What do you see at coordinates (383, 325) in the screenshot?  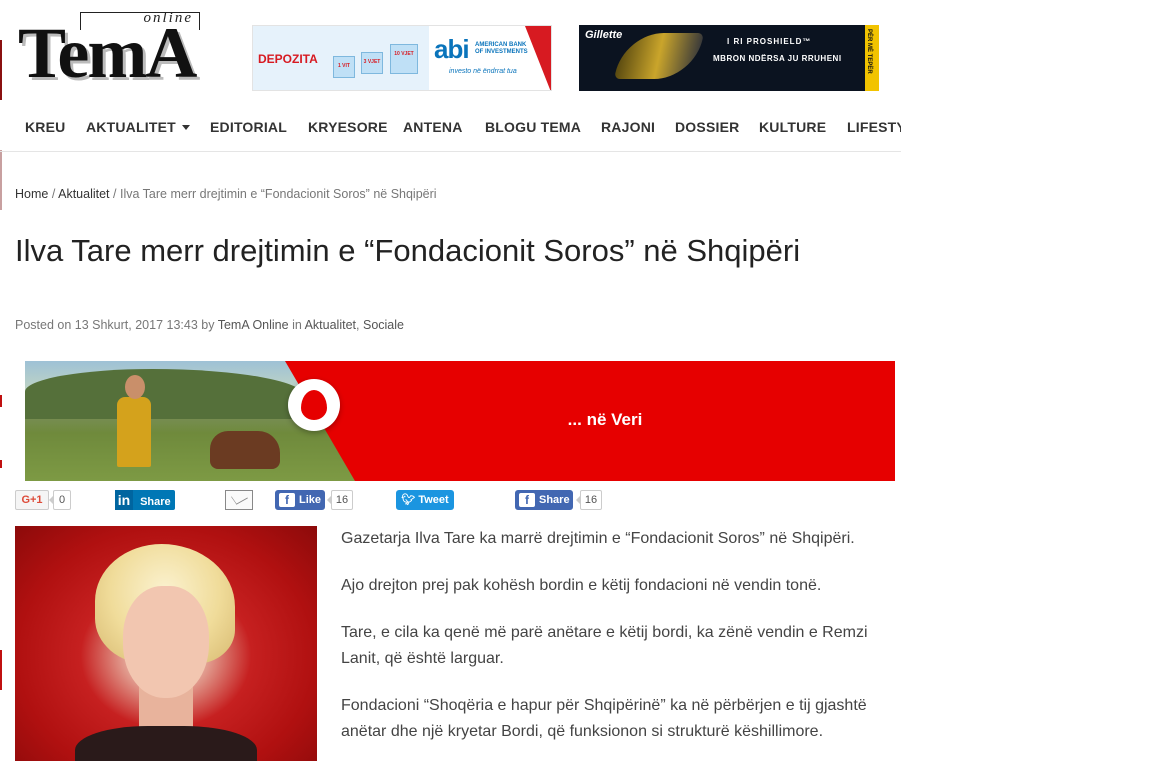 I see `meta-category-link: Sociale` at bounding box center [383, 325].